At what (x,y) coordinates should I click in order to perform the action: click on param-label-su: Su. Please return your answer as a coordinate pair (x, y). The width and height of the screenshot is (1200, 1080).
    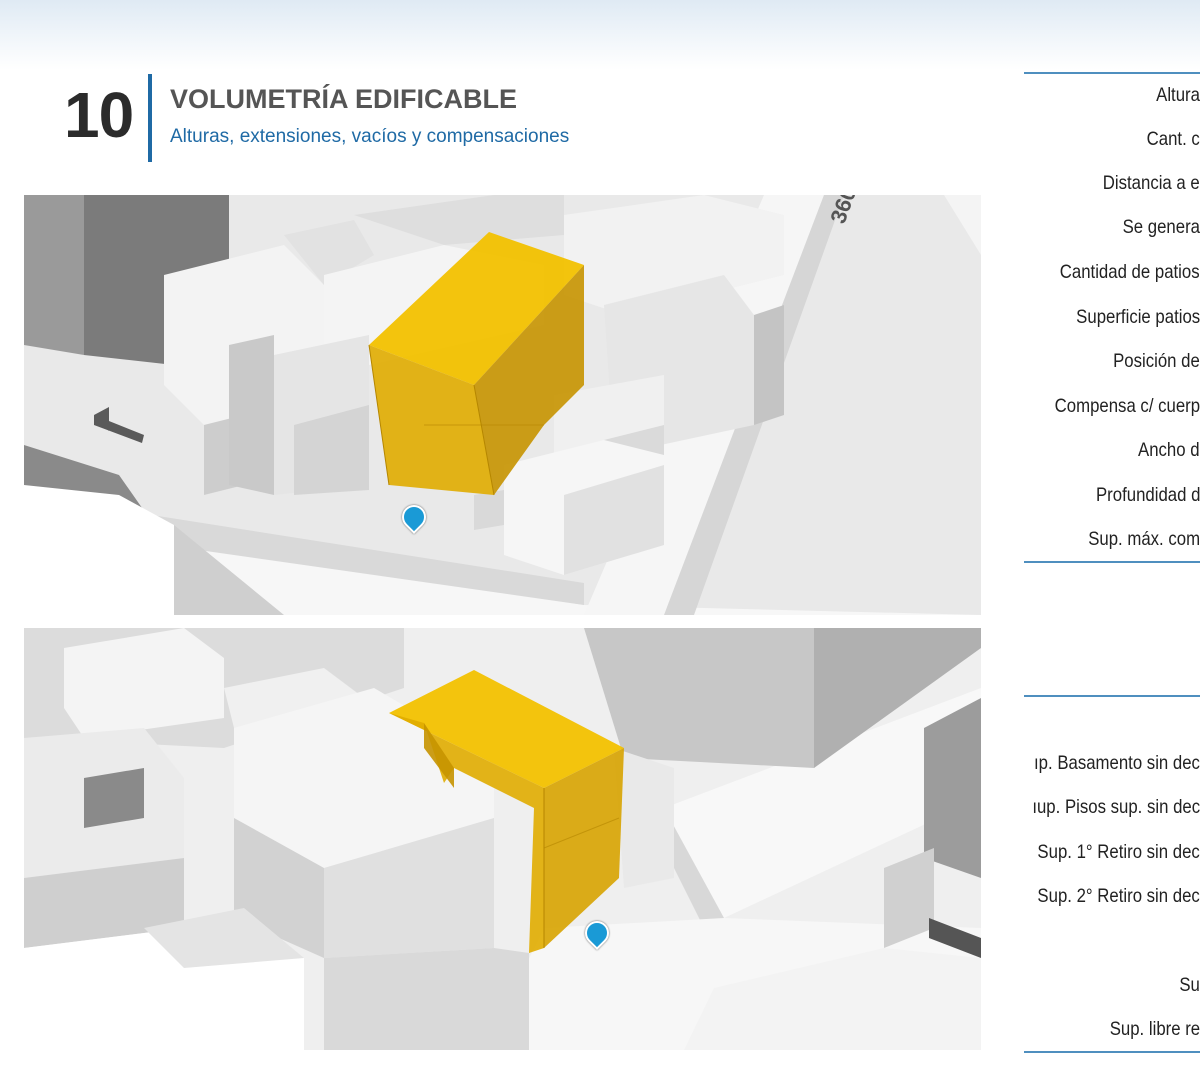
    Looking at the image, I should click on (1189, 985).